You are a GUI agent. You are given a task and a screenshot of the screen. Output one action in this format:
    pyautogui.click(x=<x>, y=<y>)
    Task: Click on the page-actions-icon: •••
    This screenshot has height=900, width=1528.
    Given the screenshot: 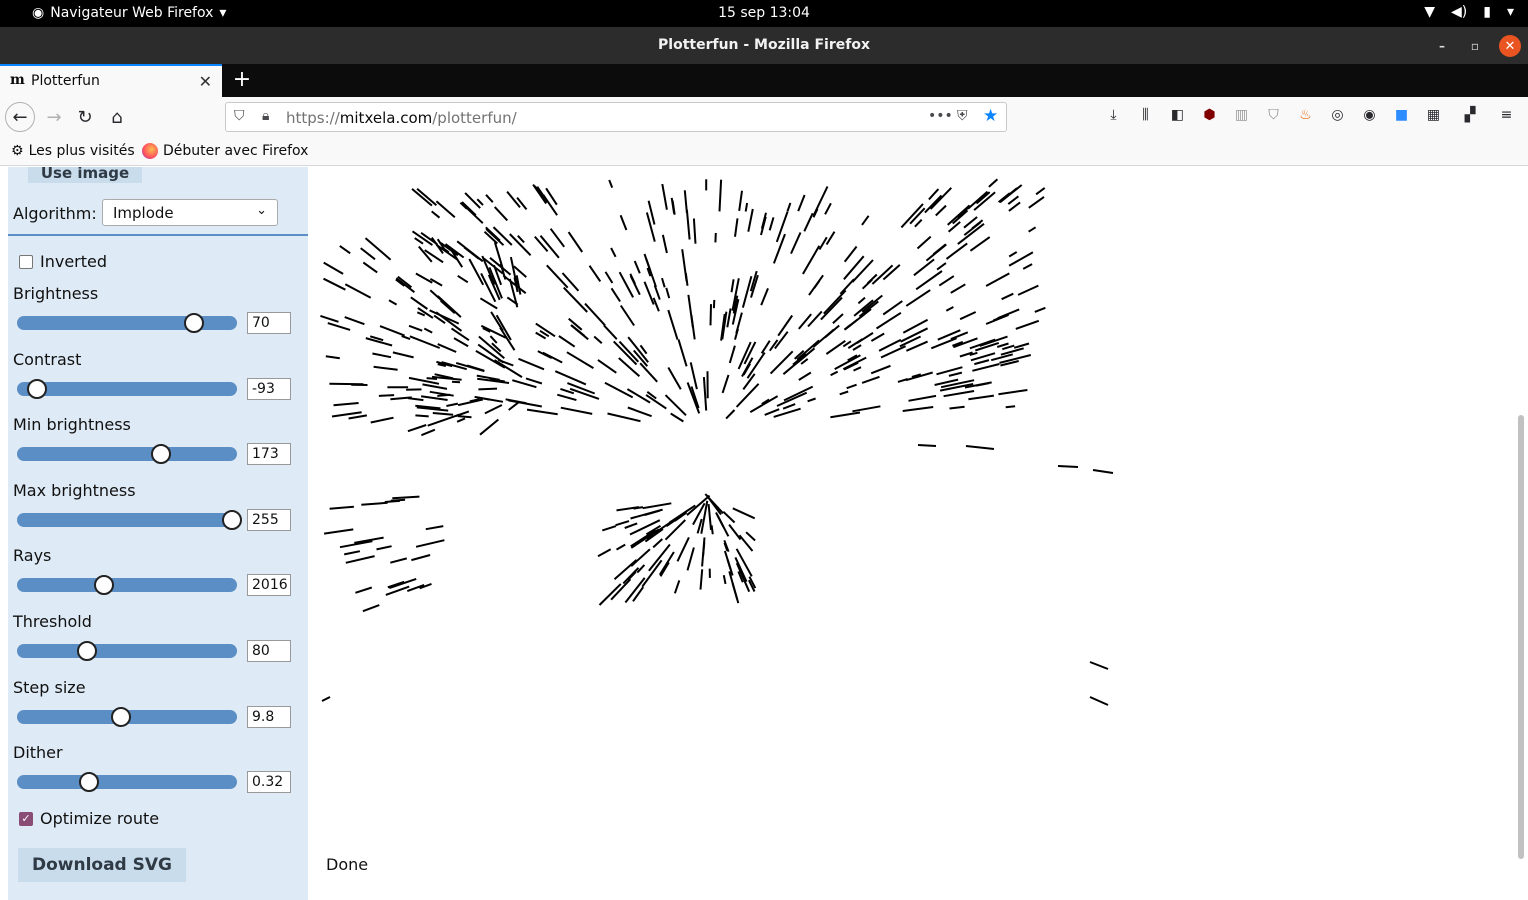 What is the action you would take?
    pyautogui.click(x=940, y=116)
    